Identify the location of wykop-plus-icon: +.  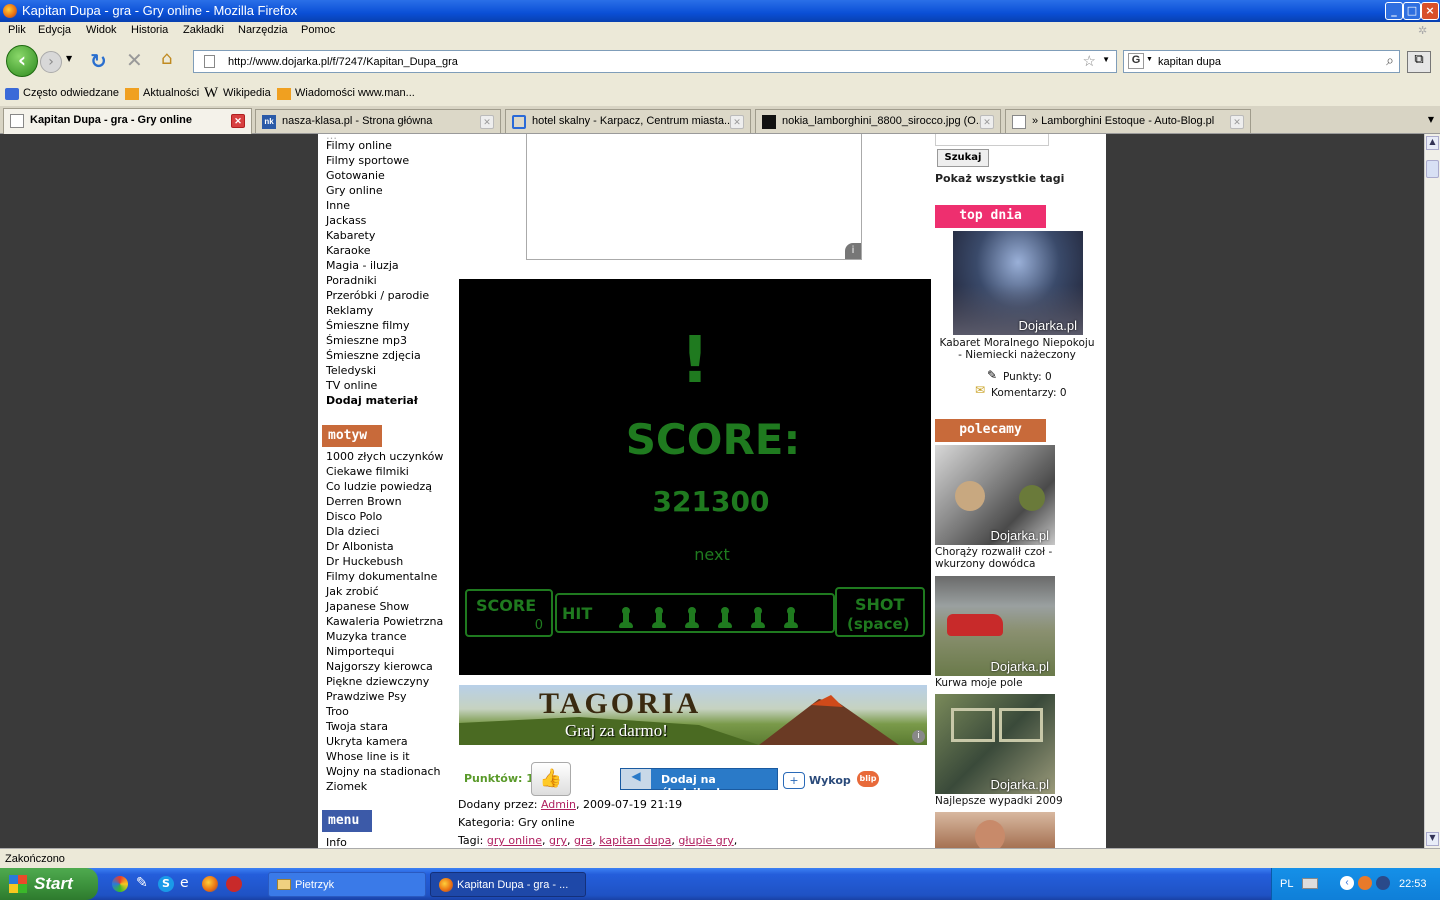
(794, 780).